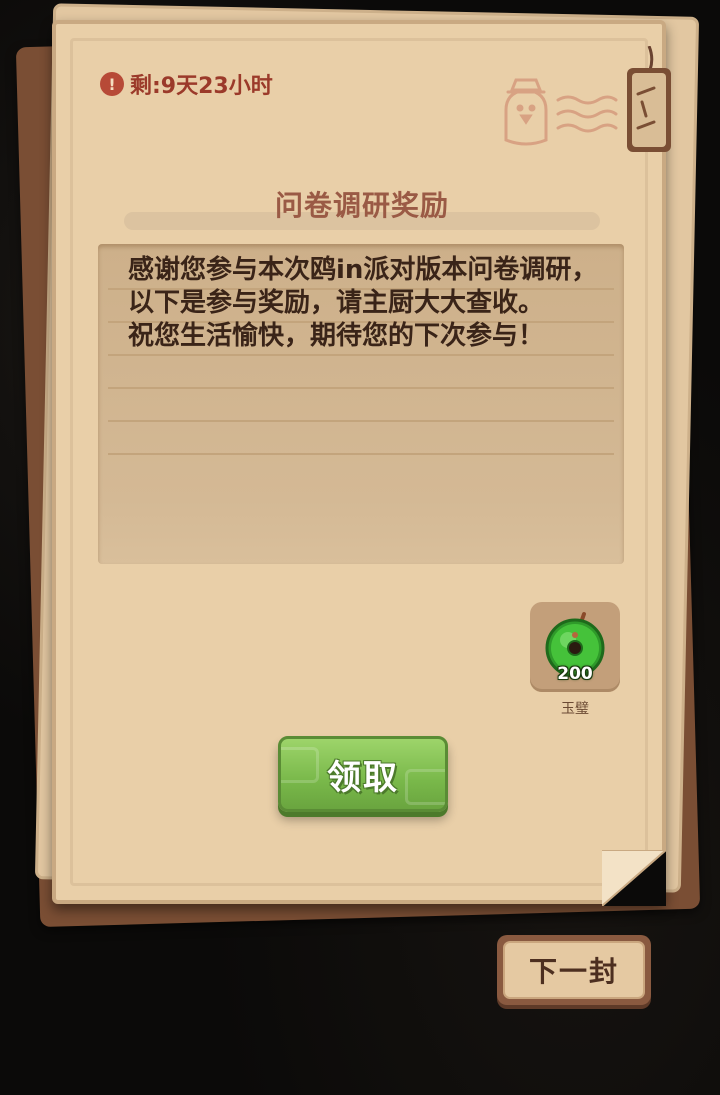 This screenshot has width=720, height=1095. I want to click on next-letter-label: 下一封, so click(573, 971).